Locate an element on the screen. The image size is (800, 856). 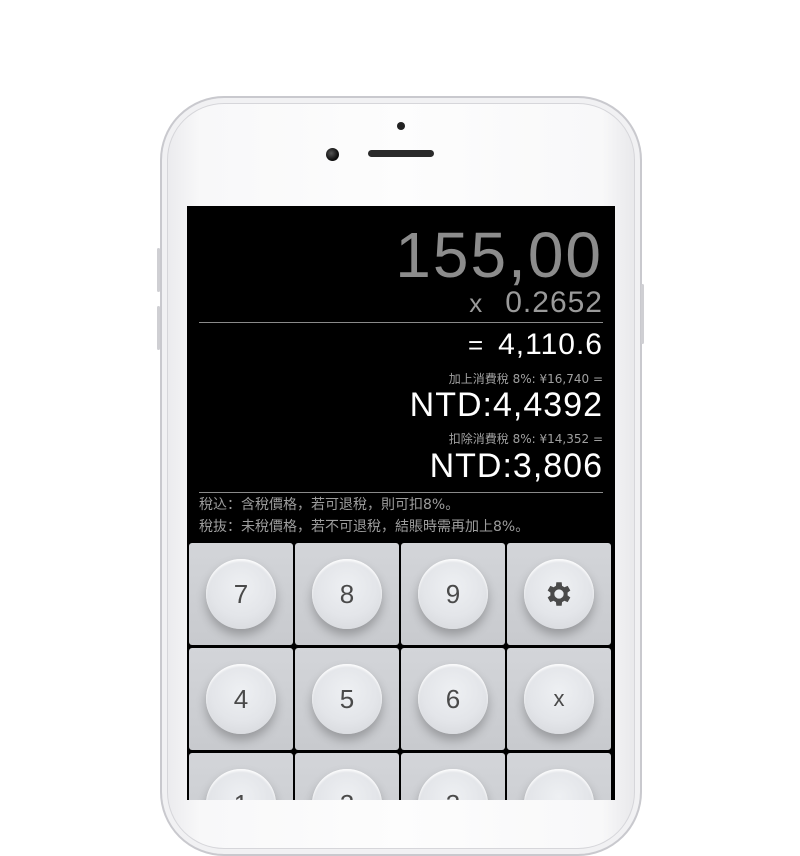
operator-symbol: x is located at coordinates (476, 303).